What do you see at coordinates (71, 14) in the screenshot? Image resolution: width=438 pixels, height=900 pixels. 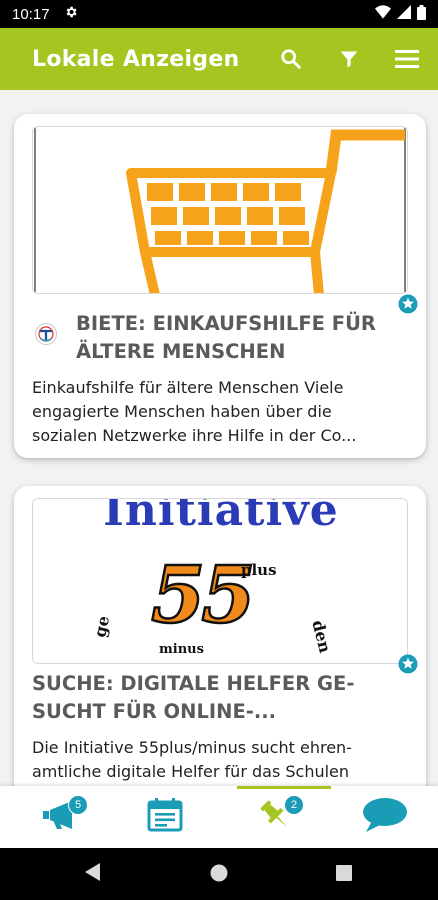 I see `settings-gear-icon` at bounding box center [71, 14].